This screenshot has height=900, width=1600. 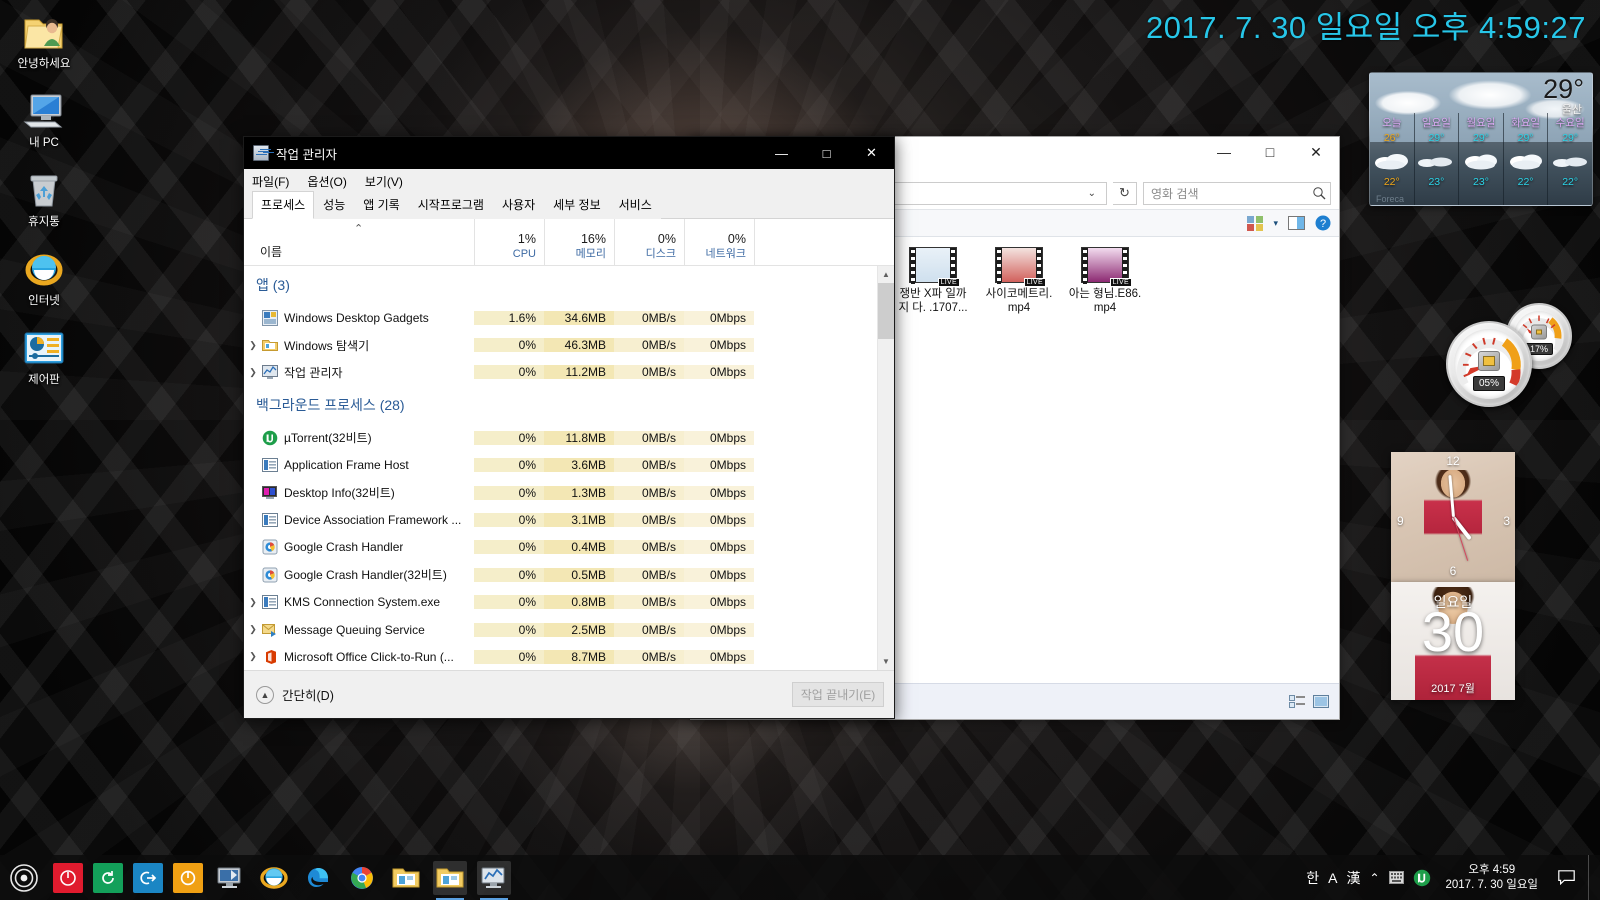 What do you see at coordinates (295, 694) in the screenshot?
I see `fewer-details-button: ▲ 간단히(D)` at bounding box center [295, 694].